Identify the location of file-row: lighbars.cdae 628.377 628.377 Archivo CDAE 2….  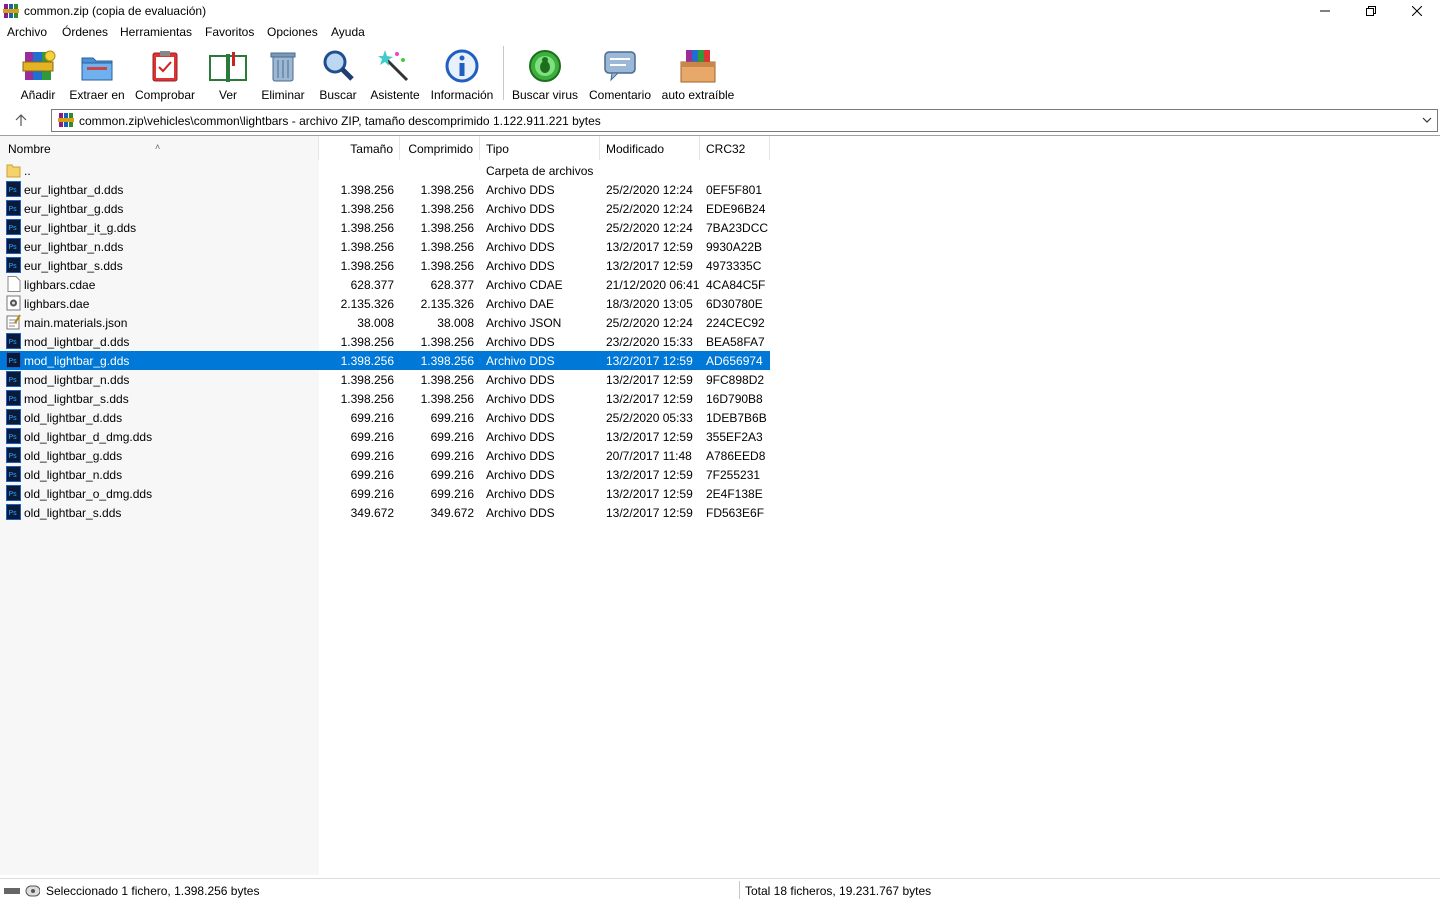
(385, 284).